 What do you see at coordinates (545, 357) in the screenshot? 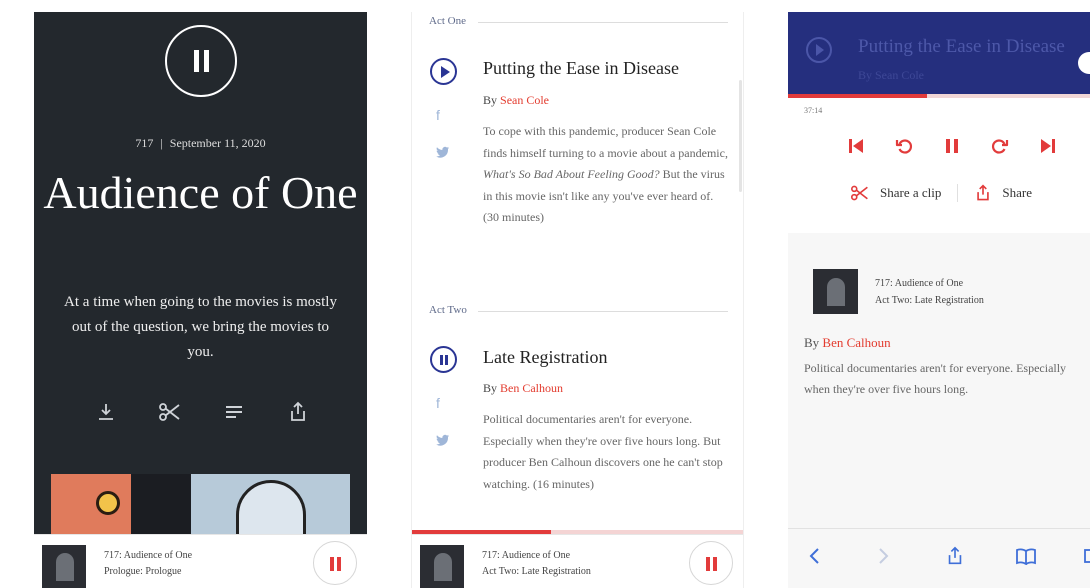
I see `act-two-title: Late Registration` at bounding box center [545, 357].